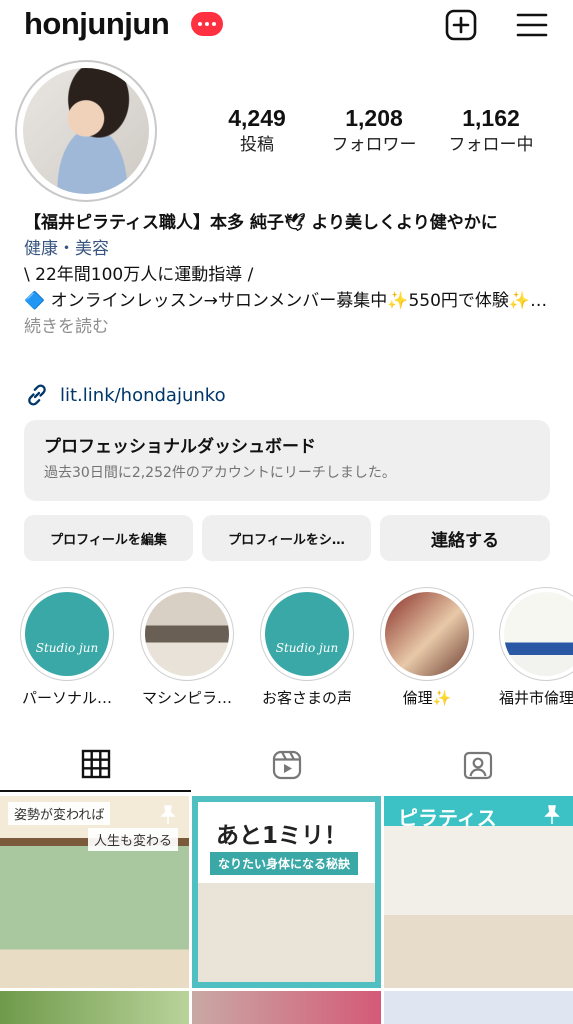 This screenshot has height=1024, width=573. I want to click on profile-avatar, so click(86, 131).